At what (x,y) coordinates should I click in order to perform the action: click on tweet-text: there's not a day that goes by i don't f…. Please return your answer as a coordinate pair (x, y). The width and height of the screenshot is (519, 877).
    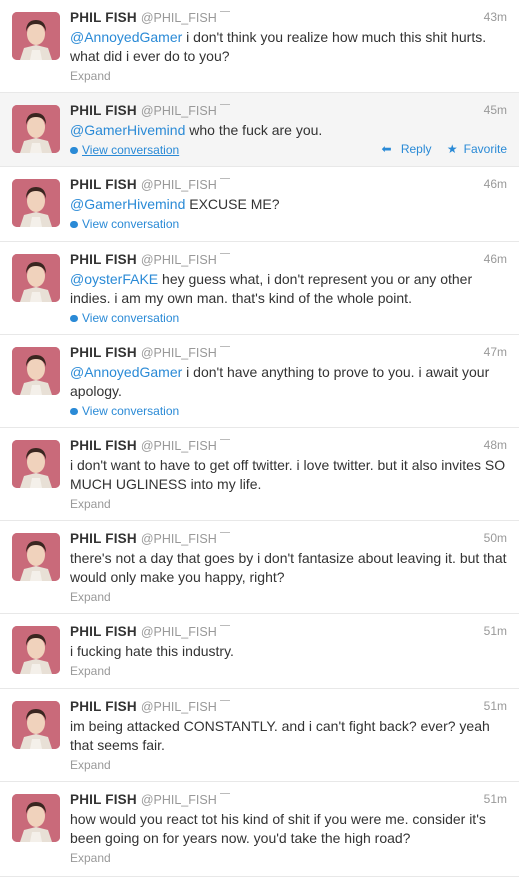
    Looking at the image, I should click on (288, 567).